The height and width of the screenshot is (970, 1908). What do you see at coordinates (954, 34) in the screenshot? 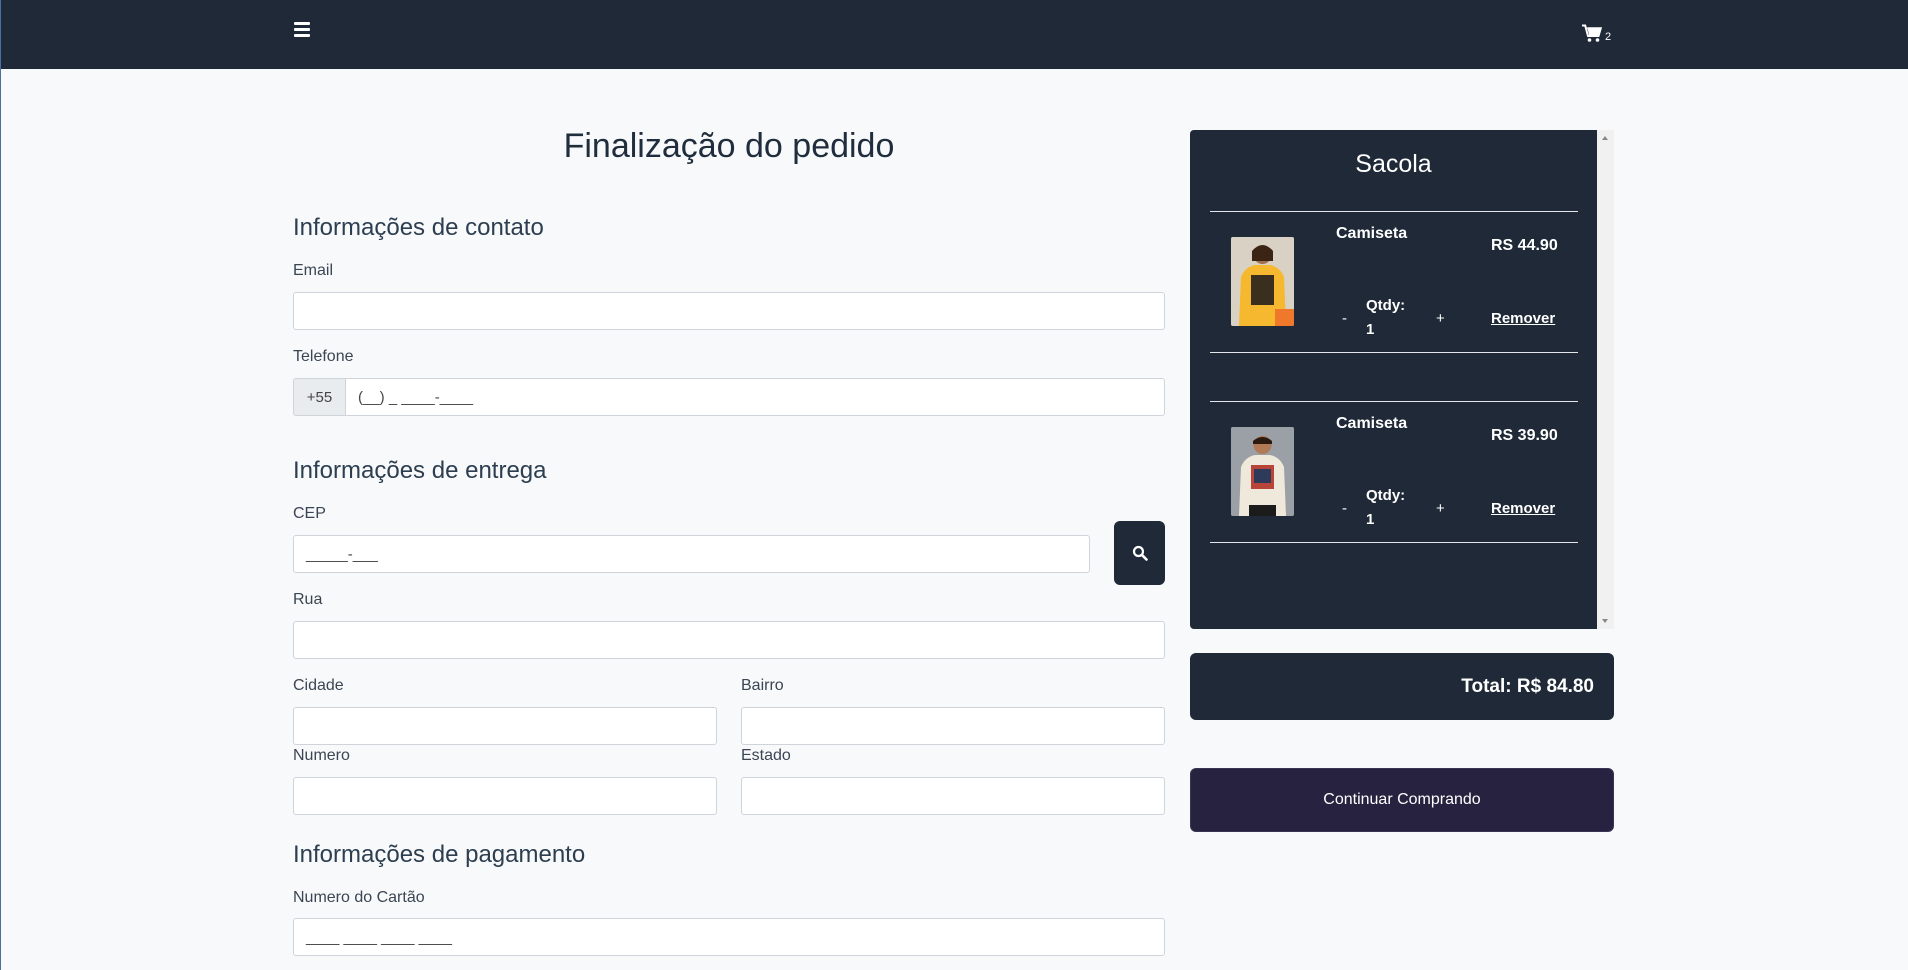
I see `top-navbar: 2` at bounding box center [954, 34].